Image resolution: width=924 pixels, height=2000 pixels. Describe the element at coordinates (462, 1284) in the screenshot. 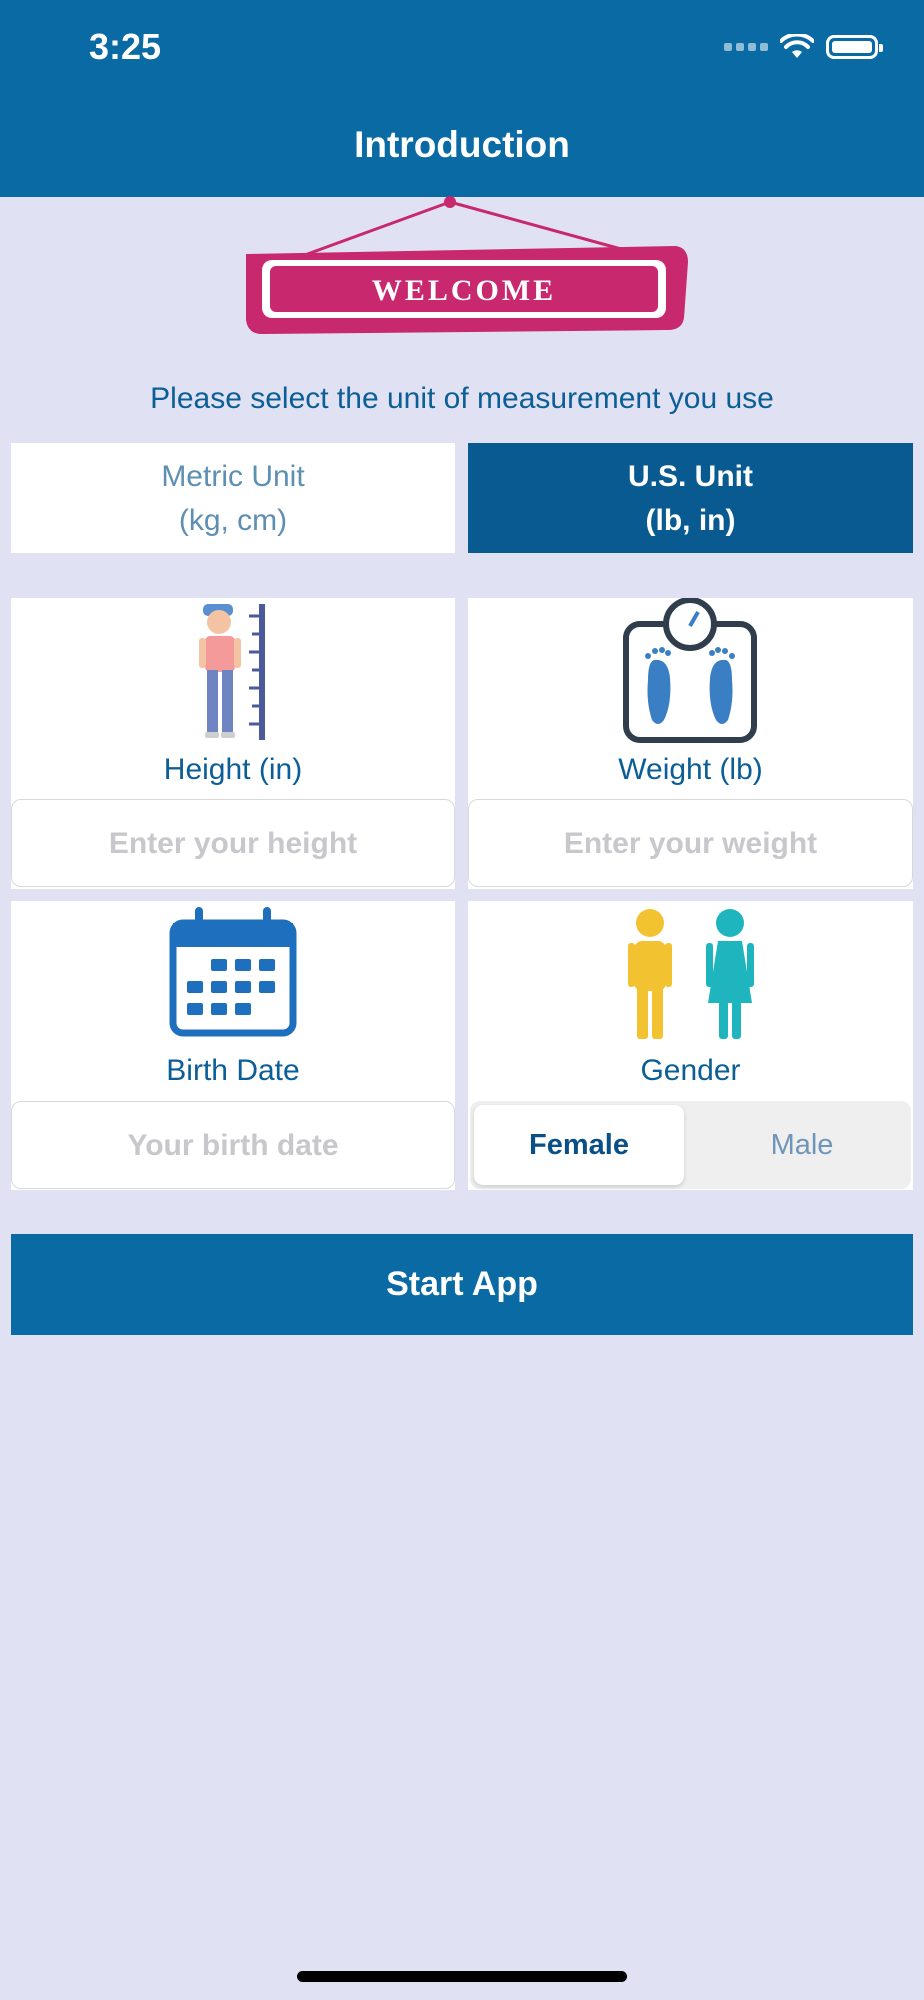

I see `start-app-button: Start App` at that location.